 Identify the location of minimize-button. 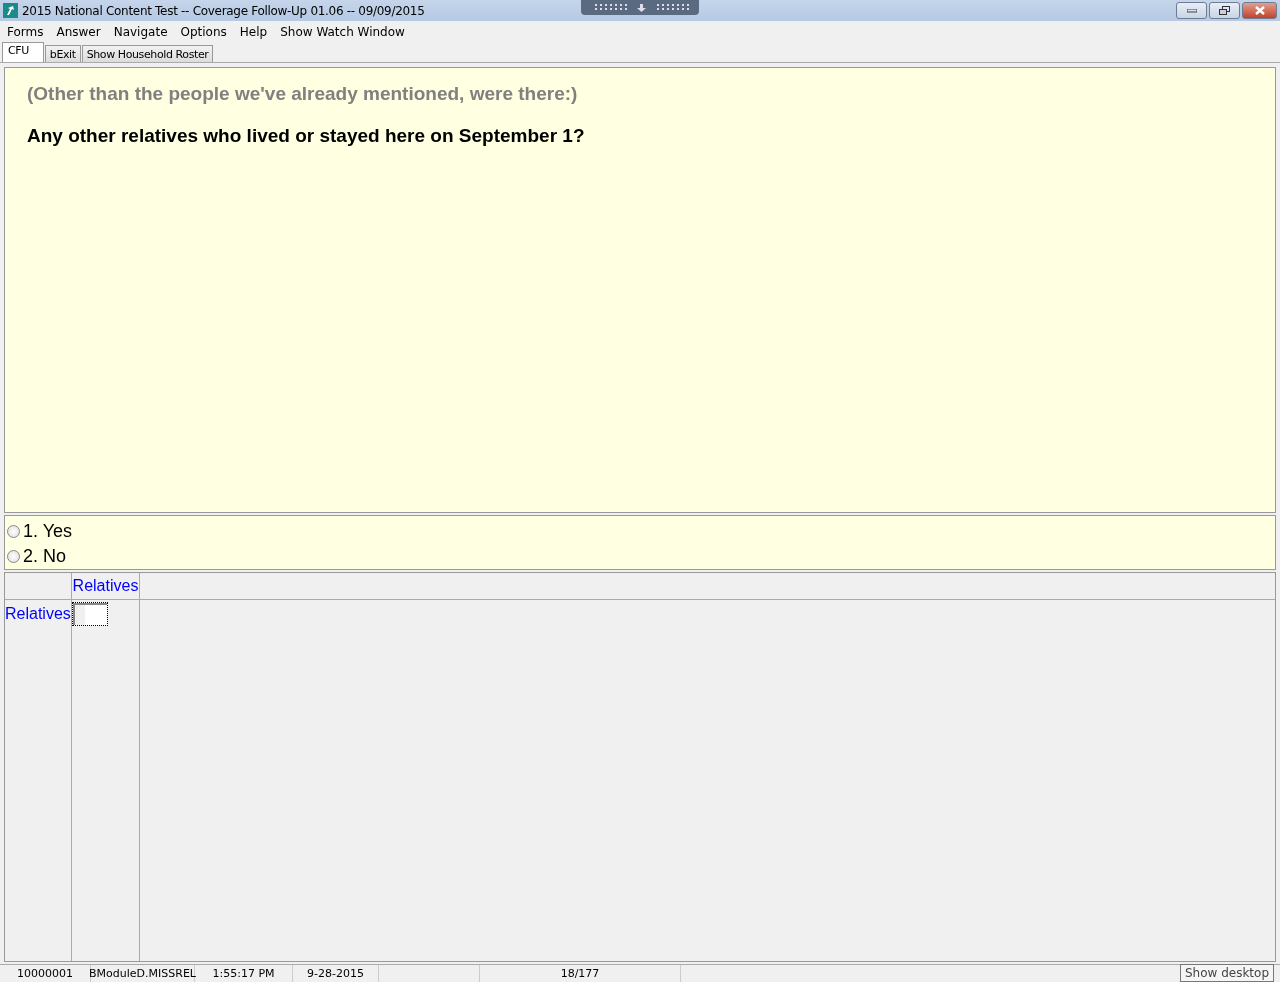
(1191, 10).